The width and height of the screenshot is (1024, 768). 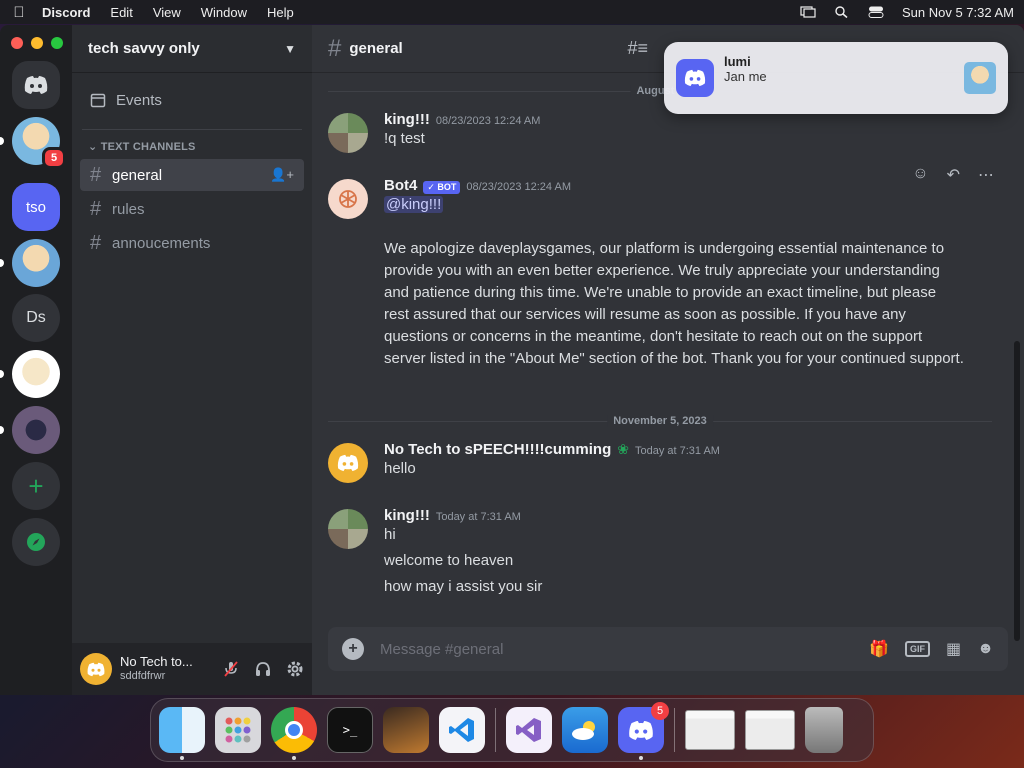 I want to click on openai-logo-icon, so click(x=348, y=199).